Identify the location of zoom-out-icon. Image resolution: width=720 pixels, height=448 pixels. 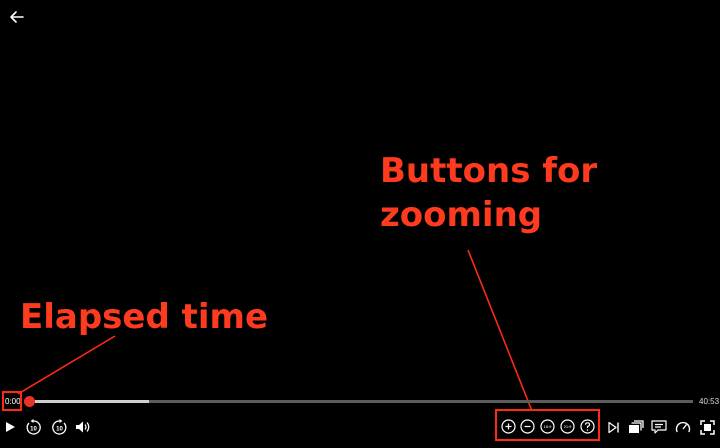
(527, 426).